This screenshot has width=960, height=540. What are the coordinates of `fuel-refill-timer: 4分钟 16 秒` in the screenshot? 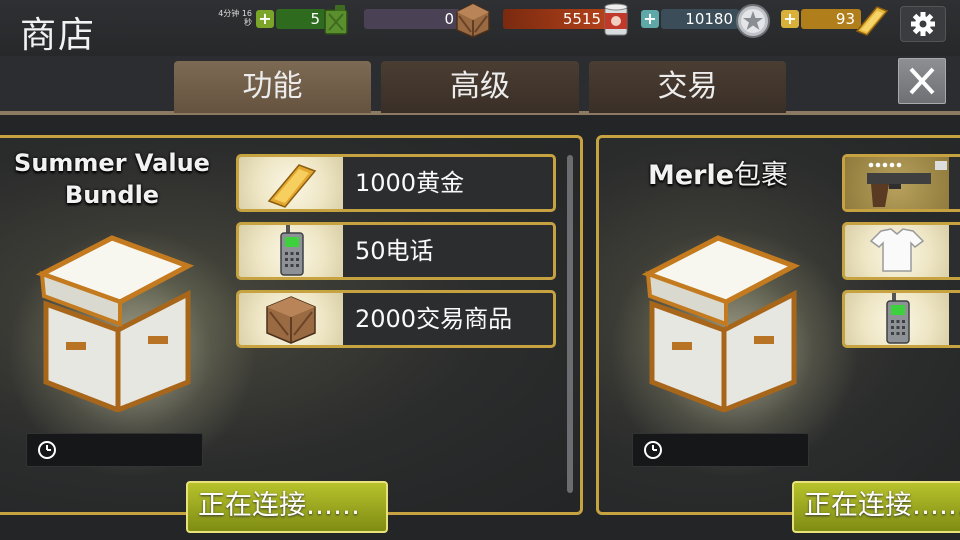 It's located at (232, 18).